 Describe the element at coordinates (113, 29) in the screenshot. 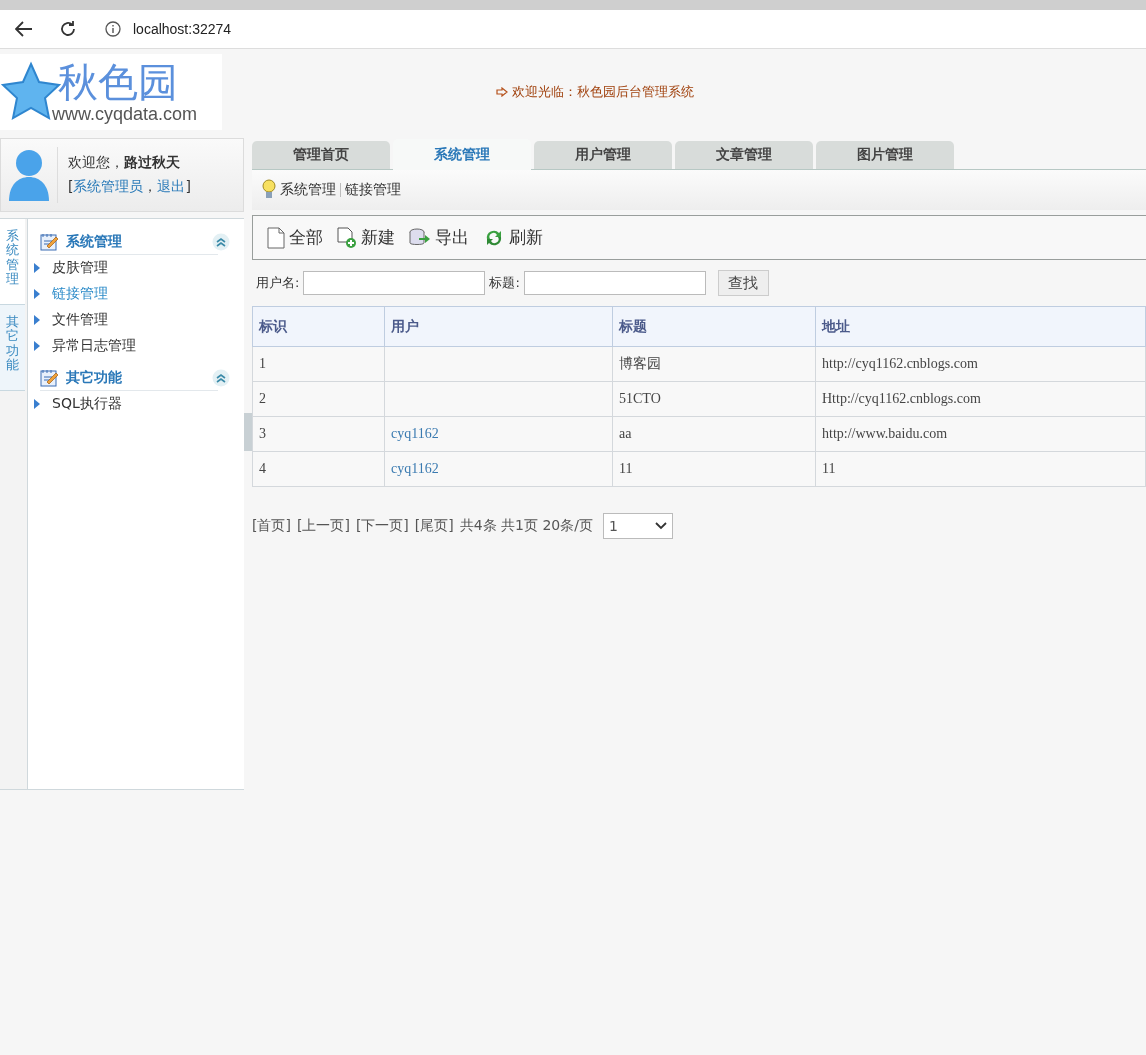

I see `info-icon` at that location.